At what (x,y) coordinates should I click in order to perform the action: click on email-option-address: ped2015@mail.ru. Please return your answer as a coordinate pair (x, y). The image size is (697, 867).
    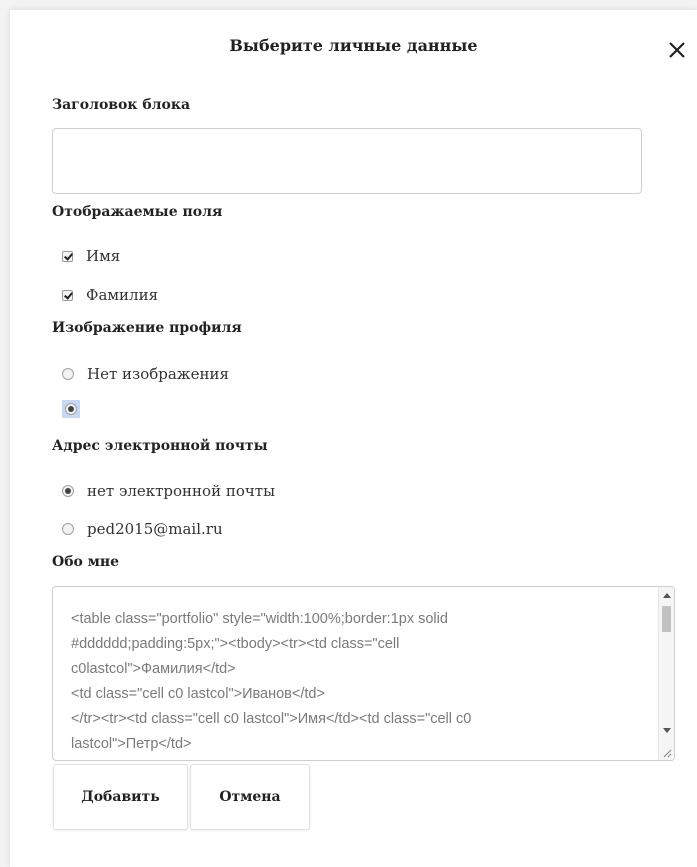
    Looking at the image, I should click on (142, 529).